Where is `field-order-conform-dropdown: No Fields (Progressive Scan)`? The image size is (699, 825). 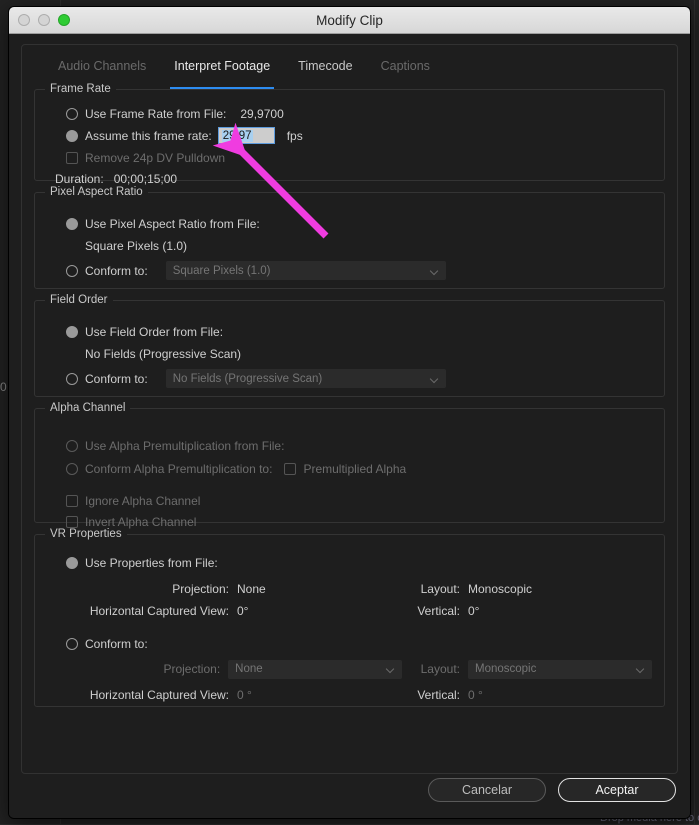 field-order-conform-dropdown: No Fields (Progressive Scan) is located at coordinates (305, 378).